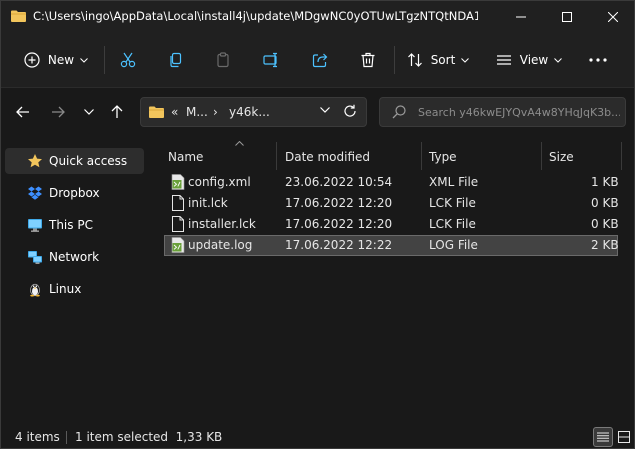 Image resolution: width=635 pixels, height=449 pixels. I want to click on column-header-name: Name, so click(222, 157).